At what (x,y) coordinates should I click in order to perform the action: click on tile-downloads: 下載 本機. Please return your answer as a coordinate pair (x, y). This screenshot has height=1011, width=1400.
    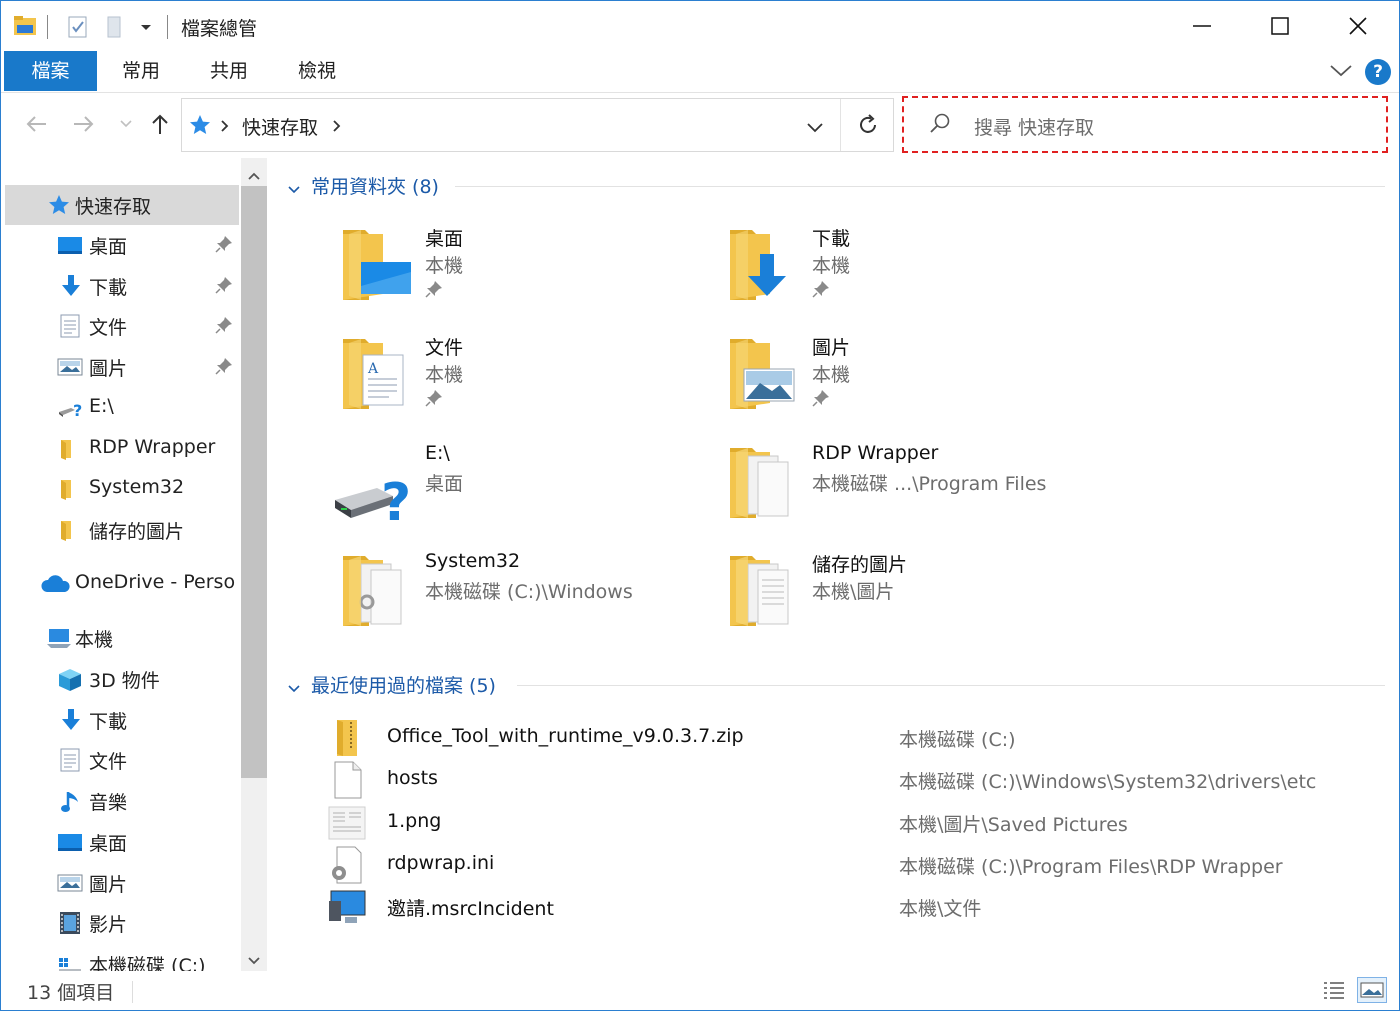
    Looking at the image, I should click on (914, 274).